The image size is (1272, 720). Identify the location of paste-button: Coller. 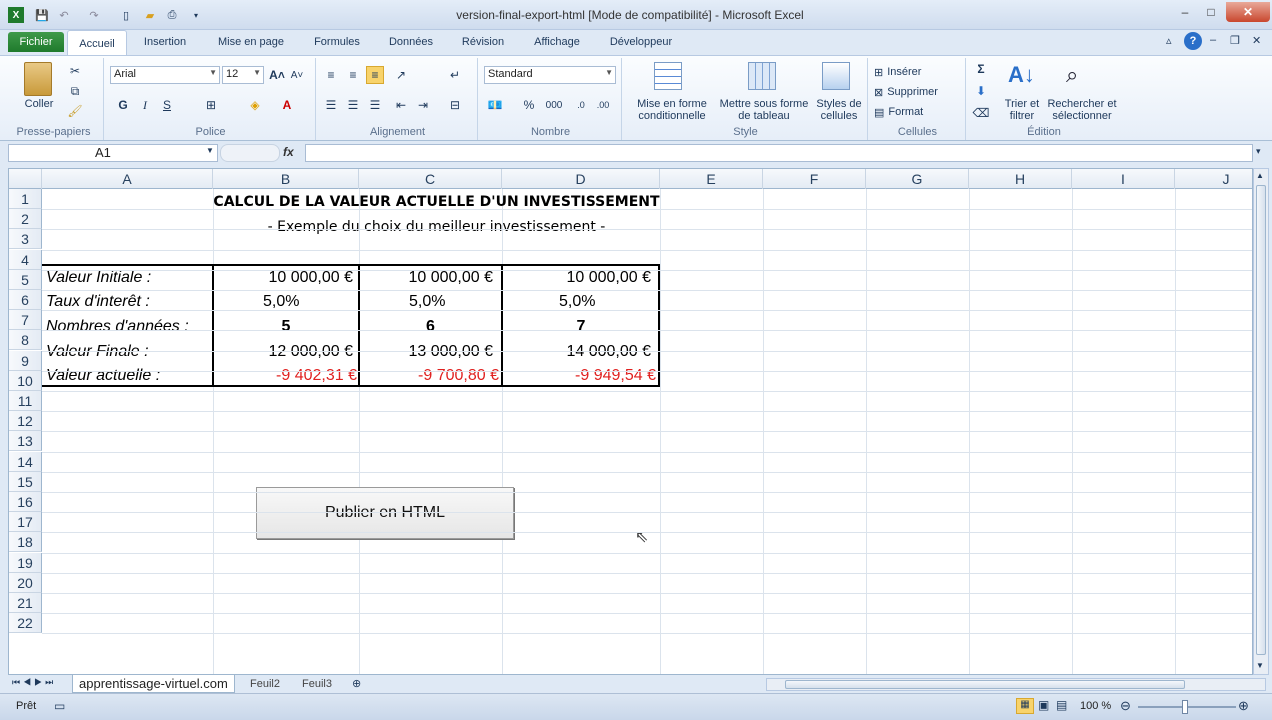
(39, 104).